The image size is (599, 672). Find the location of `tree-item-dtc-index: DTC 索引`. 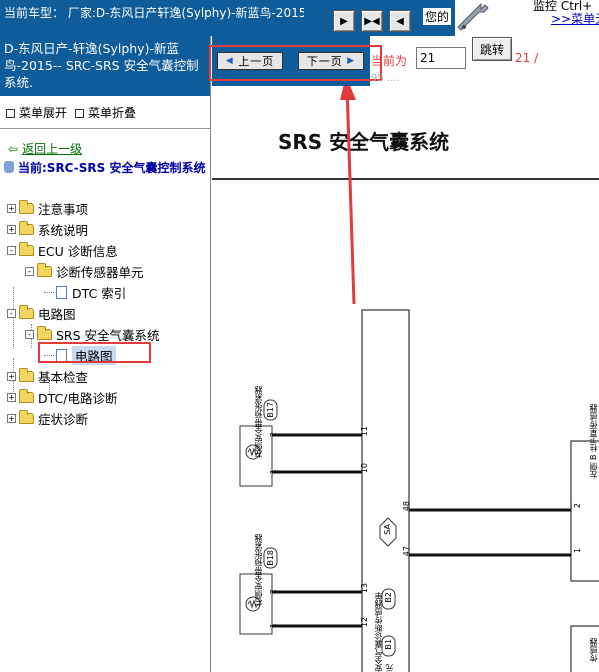

tree-item-dtc-index: DTC 索引 is located at coordinates (85, 292).